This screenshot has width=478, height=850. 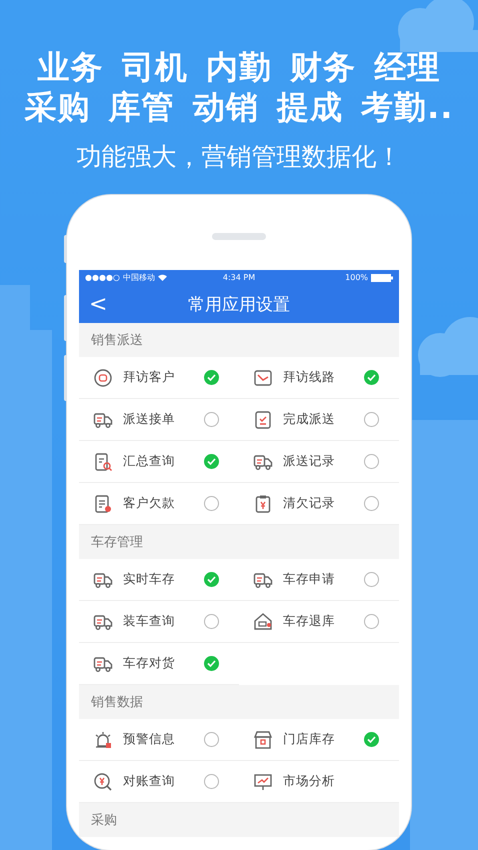 What do you see at coordinates (309, 781) in the screenshot?
I see `app-label: 市场分析` at bounding box center [309, 781].